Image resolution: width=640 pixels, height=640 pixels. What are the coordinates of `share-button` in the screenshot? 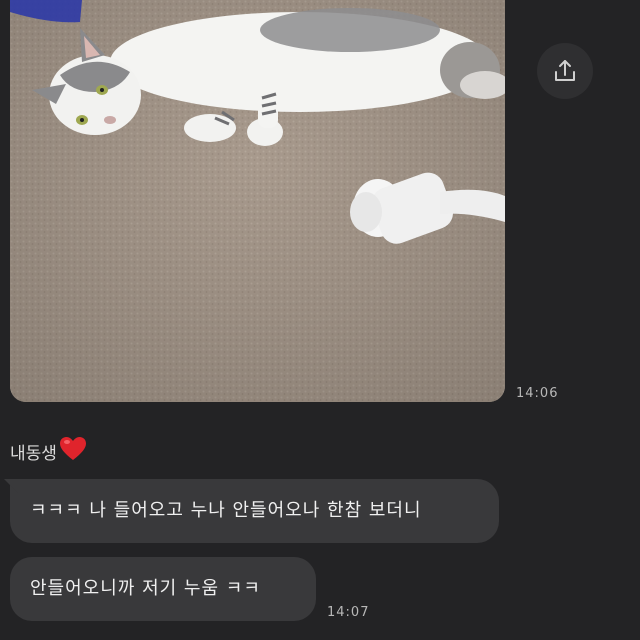 It's located at (565, 71).